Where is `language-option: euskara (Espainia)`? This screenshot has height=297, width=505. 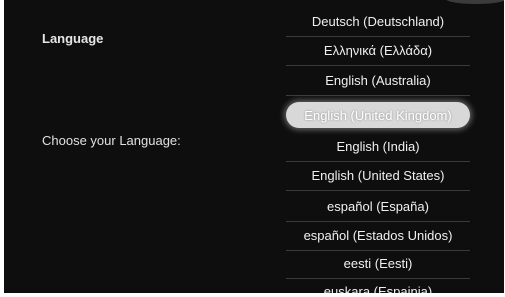 language-option: euskara (Espainia) is located at coordinates (378, 286).